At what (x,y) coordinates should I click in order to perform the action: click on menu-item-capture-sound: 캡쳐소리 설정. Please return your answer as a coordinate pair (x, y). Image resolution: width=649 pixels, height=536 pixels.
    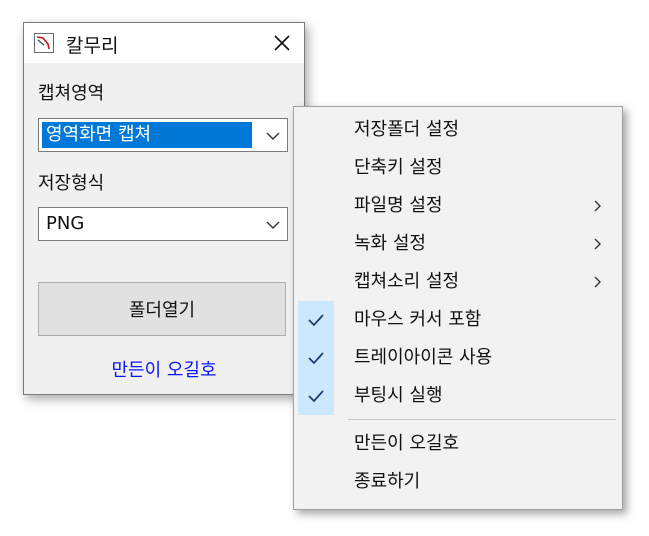
    Looking at the image, I should click on (458, 282).